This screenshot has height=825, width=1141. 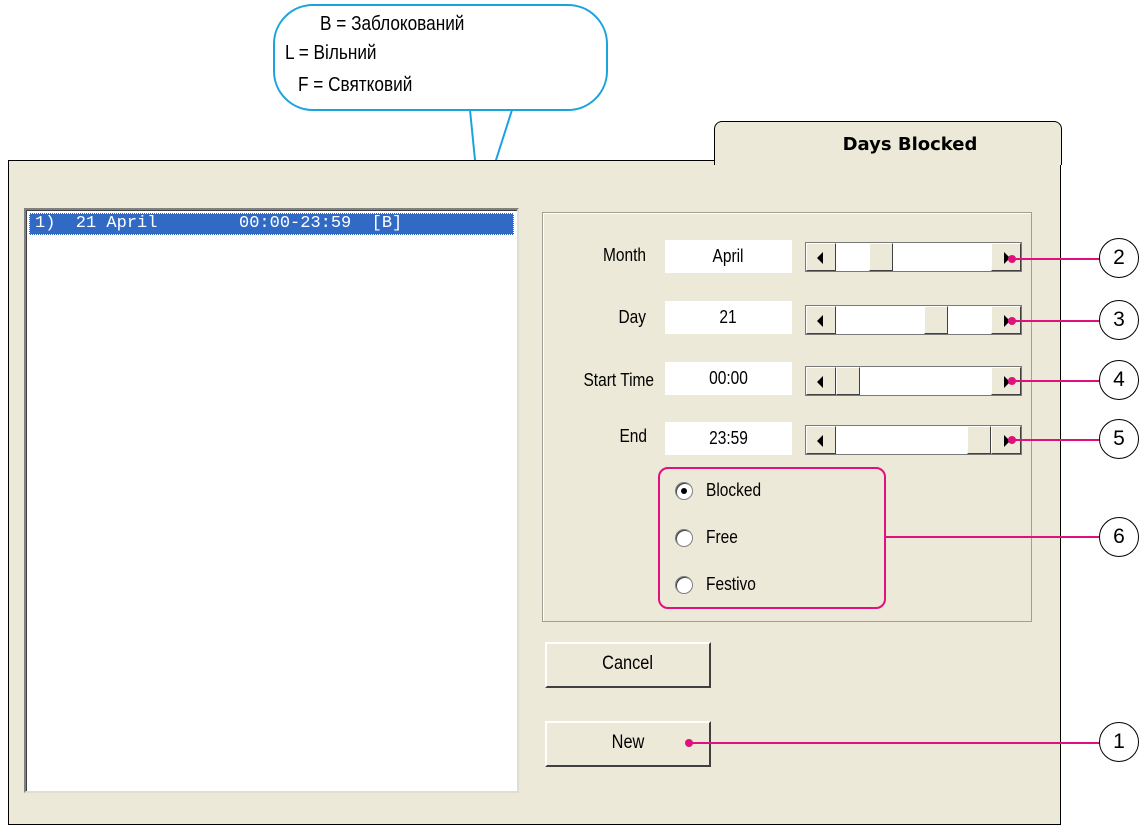 I want to click on end-time-scroll-thumb, so click(x=979, y=440).